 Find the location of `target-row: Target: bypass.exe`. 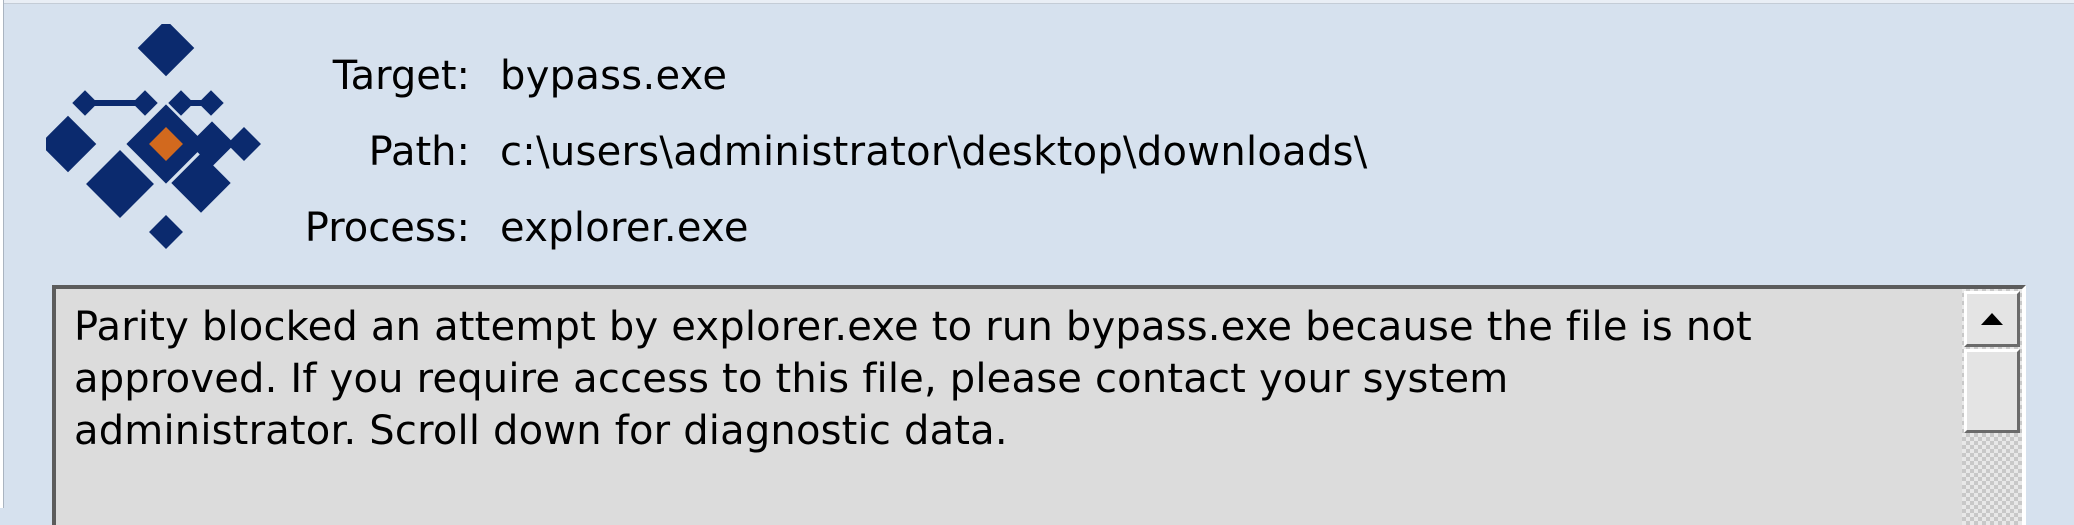

target-row: Target: bypass.exe is located at coordinates (819, 76).